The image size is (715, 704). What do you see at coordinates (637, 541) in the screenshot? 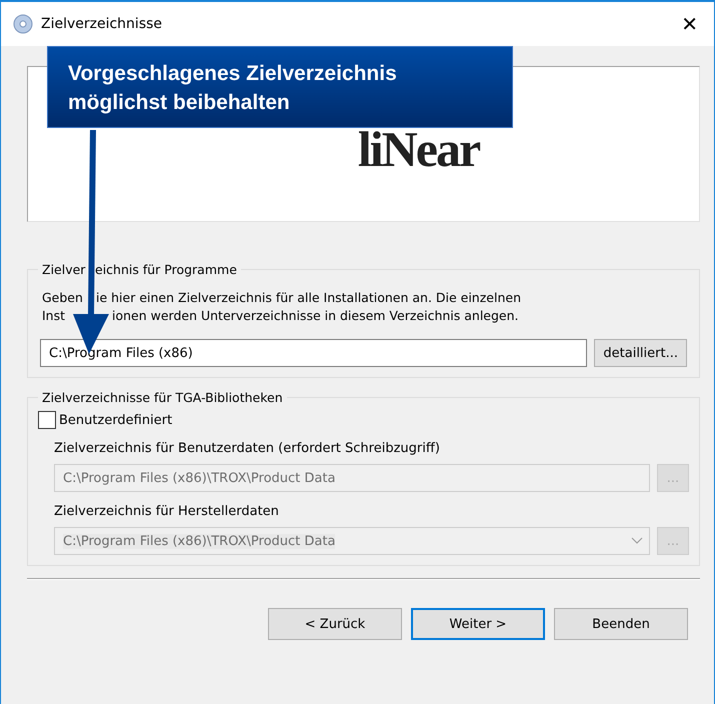
I see `chevron-down-icon` at bounding box center [637, 541].